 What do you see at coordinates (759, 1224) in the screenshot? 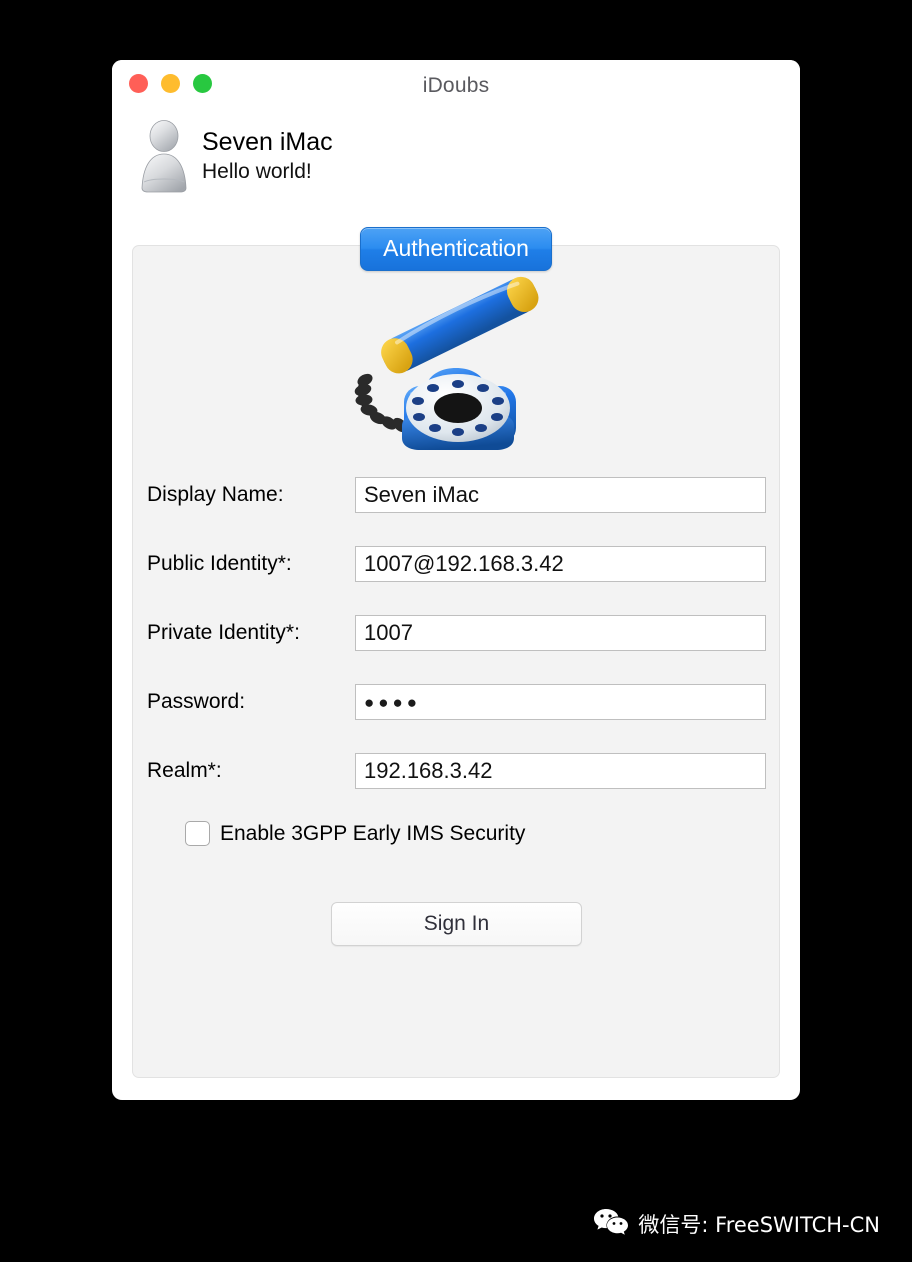
I see `watermark-text: 微信号: FreeSWITCH-CN` at bounding box center [759, 1224].